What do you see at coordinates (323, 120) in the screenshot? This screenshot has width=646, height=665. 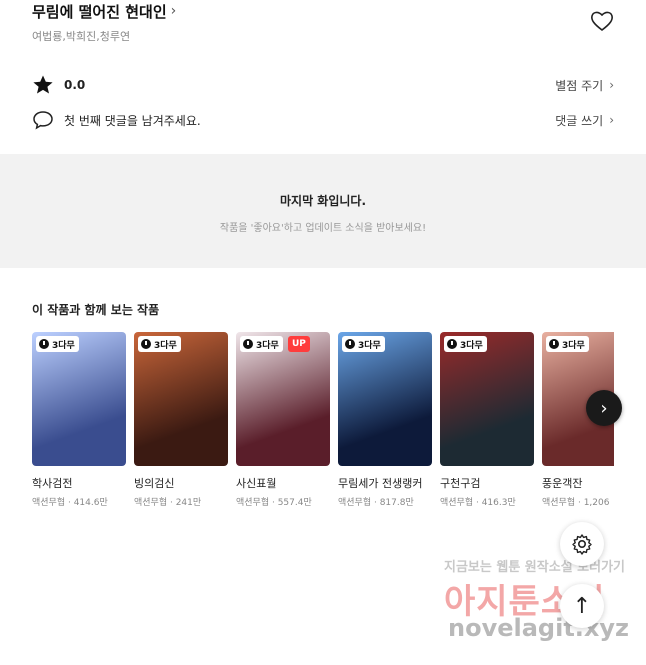 I see `comment-row: 첫 번째 댓글을 남겨주세요. 댓글 쓰기 ›` at bounding box center [323, 120].